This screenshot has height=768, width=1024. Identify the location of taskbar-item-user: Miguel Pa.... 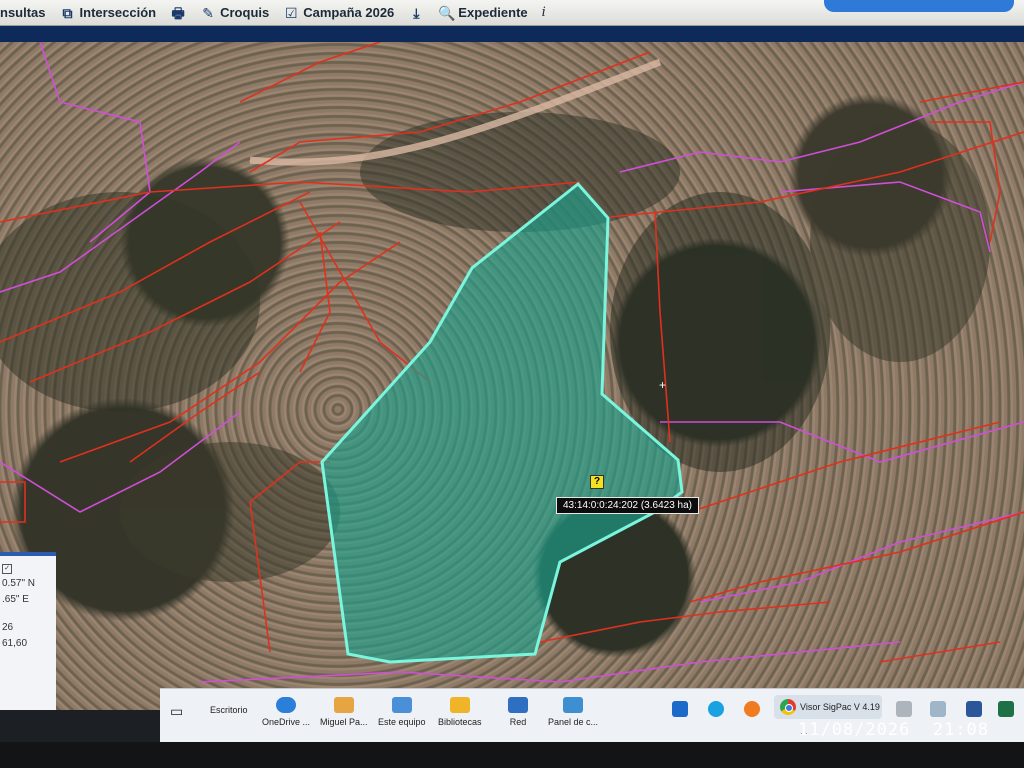
(344, 712).